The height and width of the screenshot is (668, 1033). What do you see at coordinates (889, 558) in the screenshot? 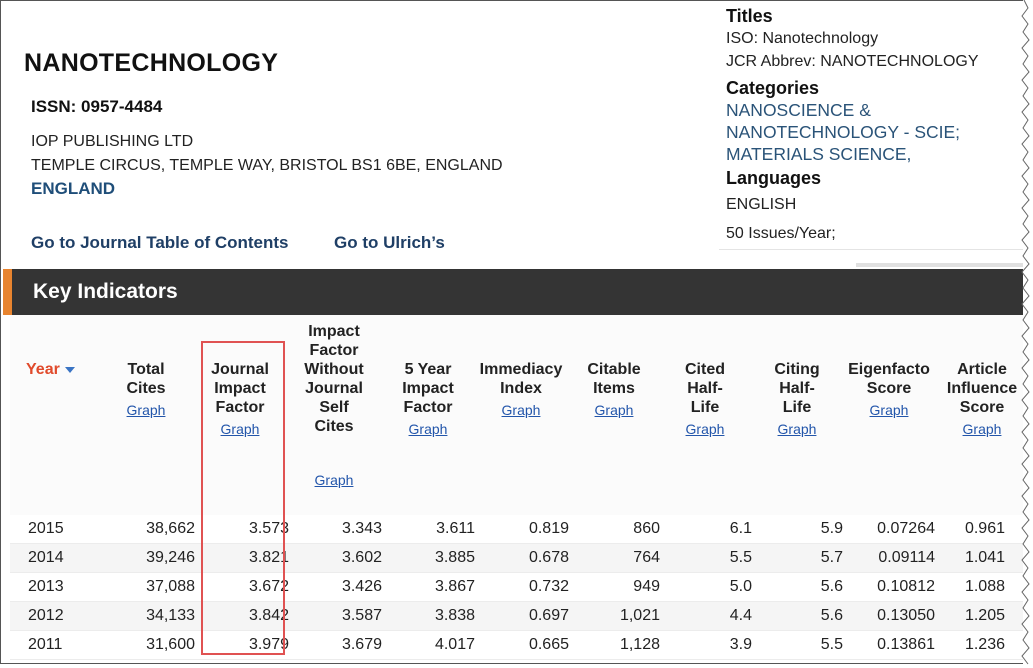
I see `eigenfactor-cell: 0.09114` at bounding box center [889, 558].